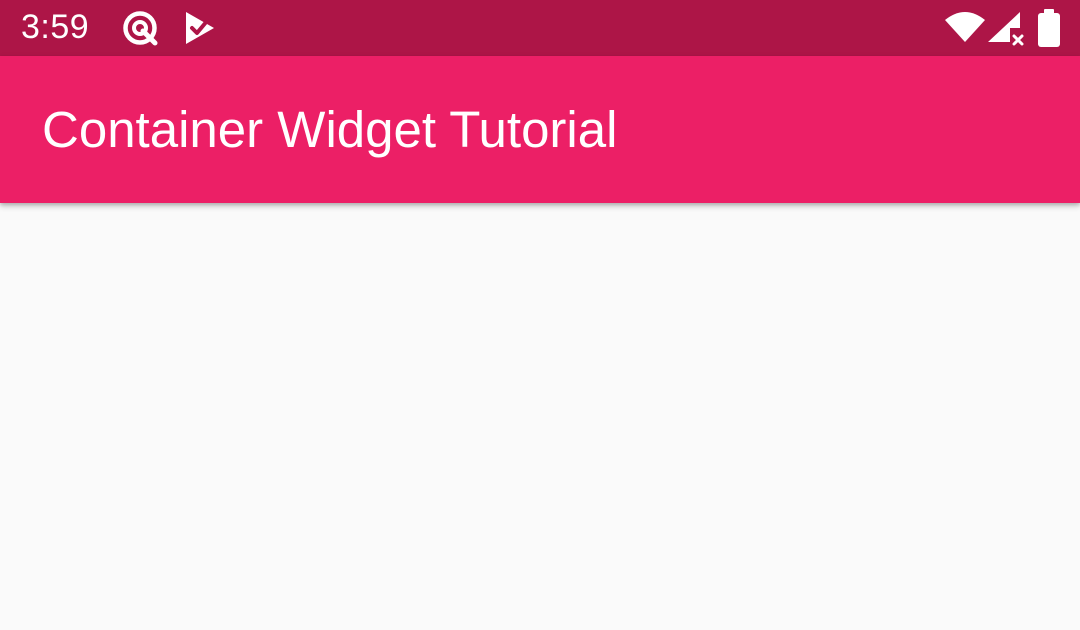 The height and width of the screenshot is (630, 1080). I want to click on quad-notification-icon, so click(140, 28).